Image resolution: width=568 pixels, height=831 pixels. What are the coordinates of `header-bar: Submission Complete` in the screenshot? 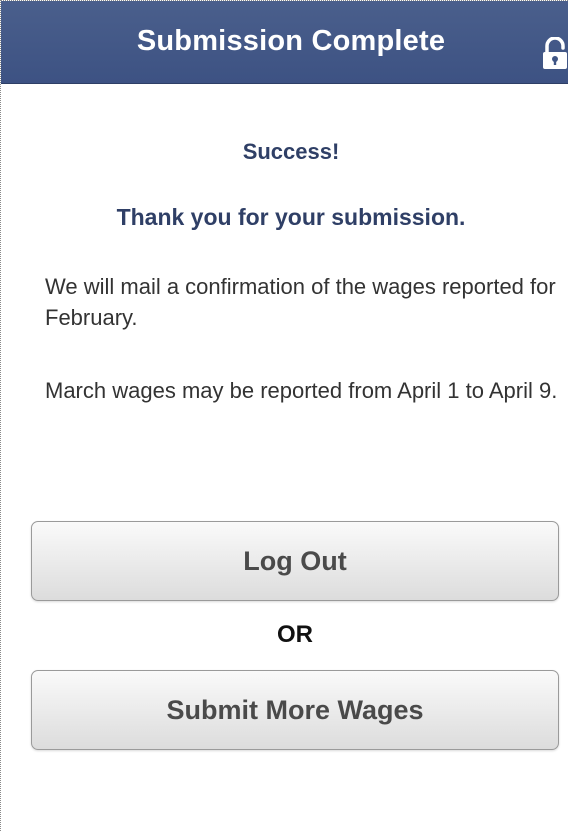 It's located at (284, 42).